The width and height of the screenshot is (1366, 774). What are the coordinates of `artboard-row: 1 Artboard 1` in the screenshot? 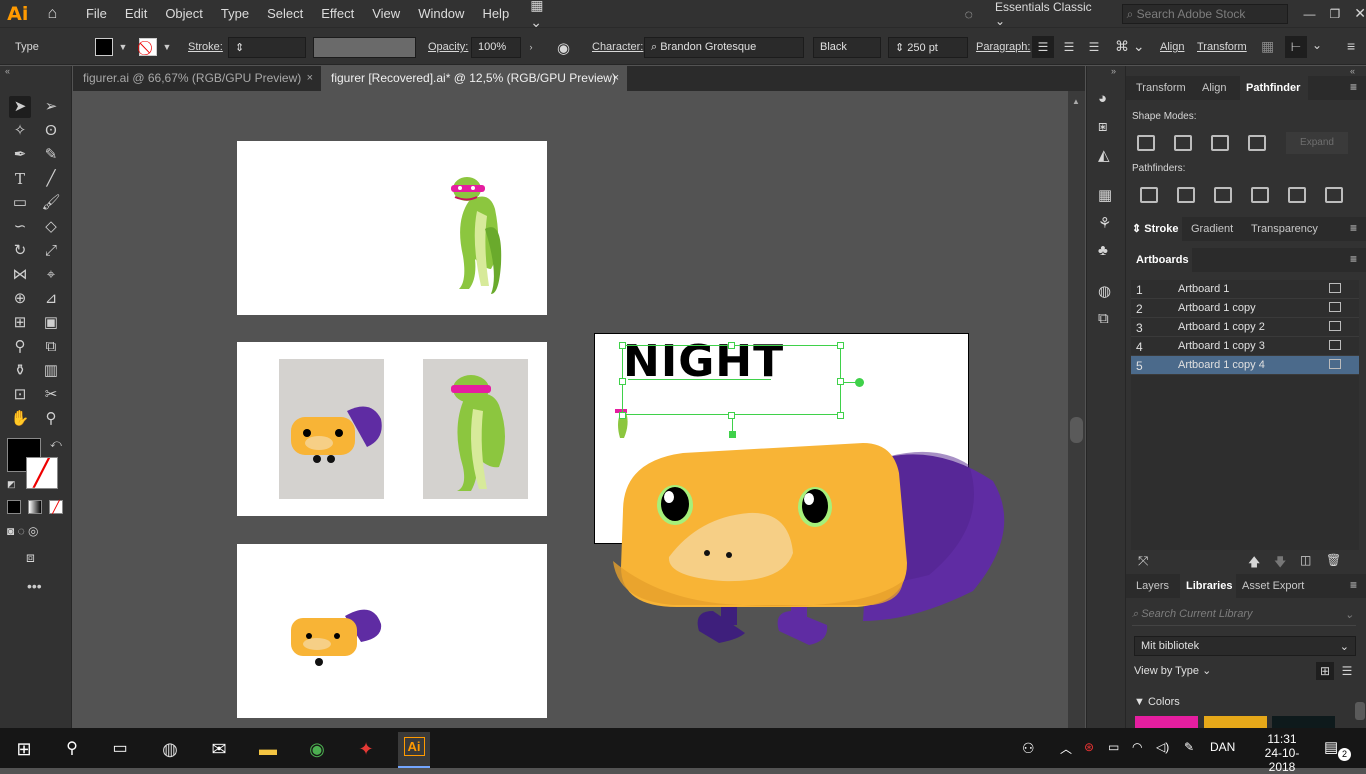 It's located at (1245, 289).